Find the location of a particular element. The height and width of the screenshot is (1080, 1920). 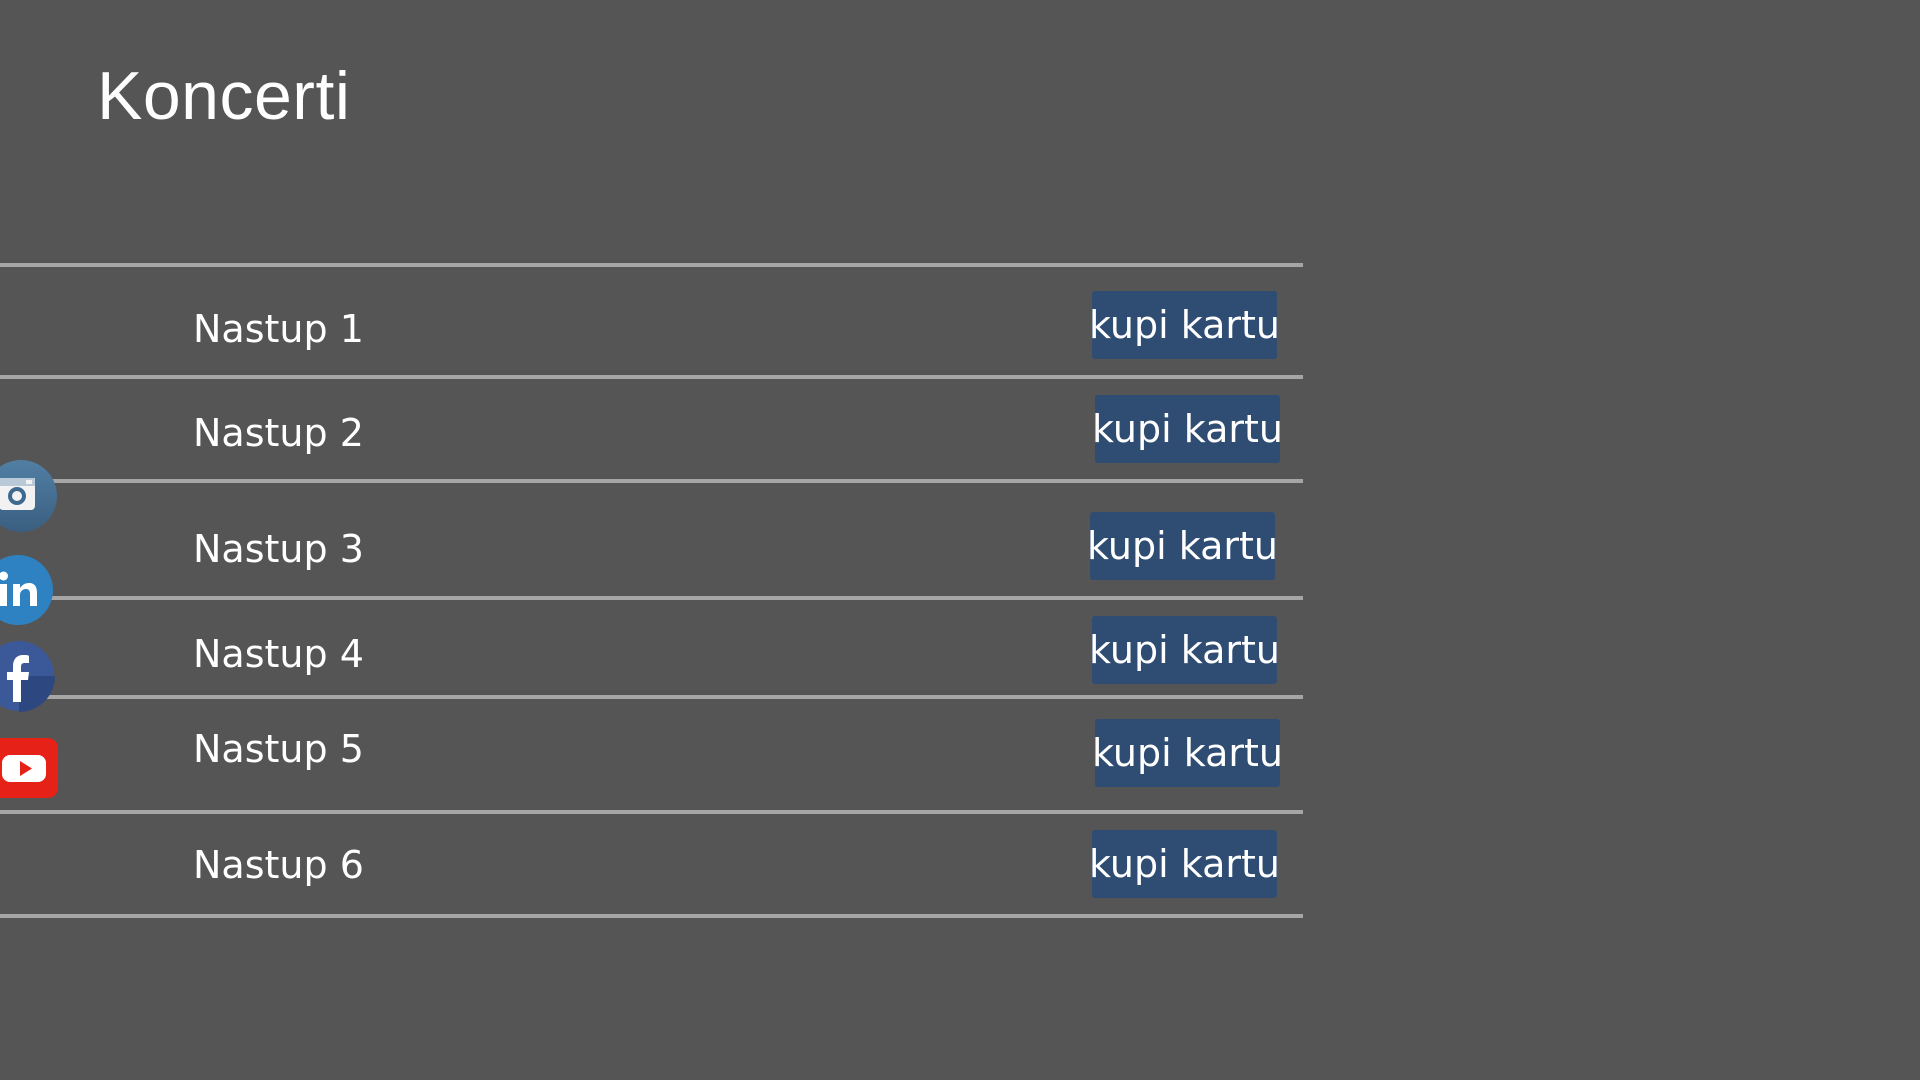

linkedin-icon is located at coordinates (27, 590).